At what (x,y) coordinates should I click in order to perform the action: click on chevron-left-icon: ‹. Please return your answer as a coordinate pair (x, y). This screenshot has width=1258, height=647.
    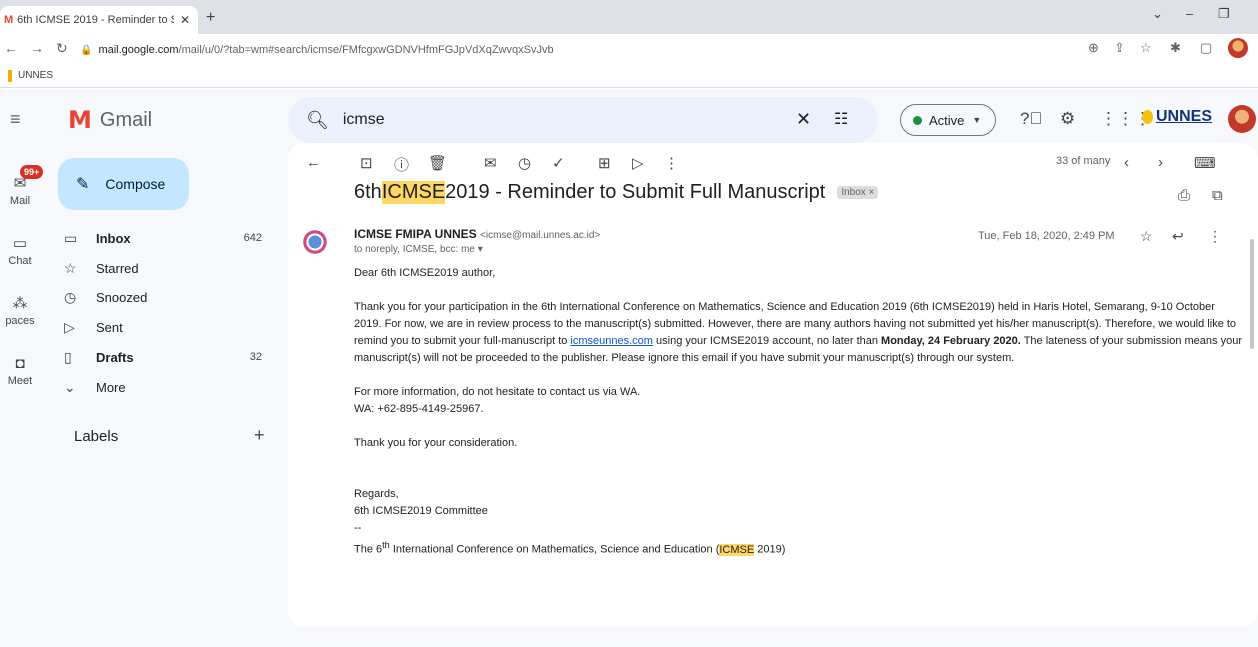
    Looking at the image, I should click on (1126, 162).